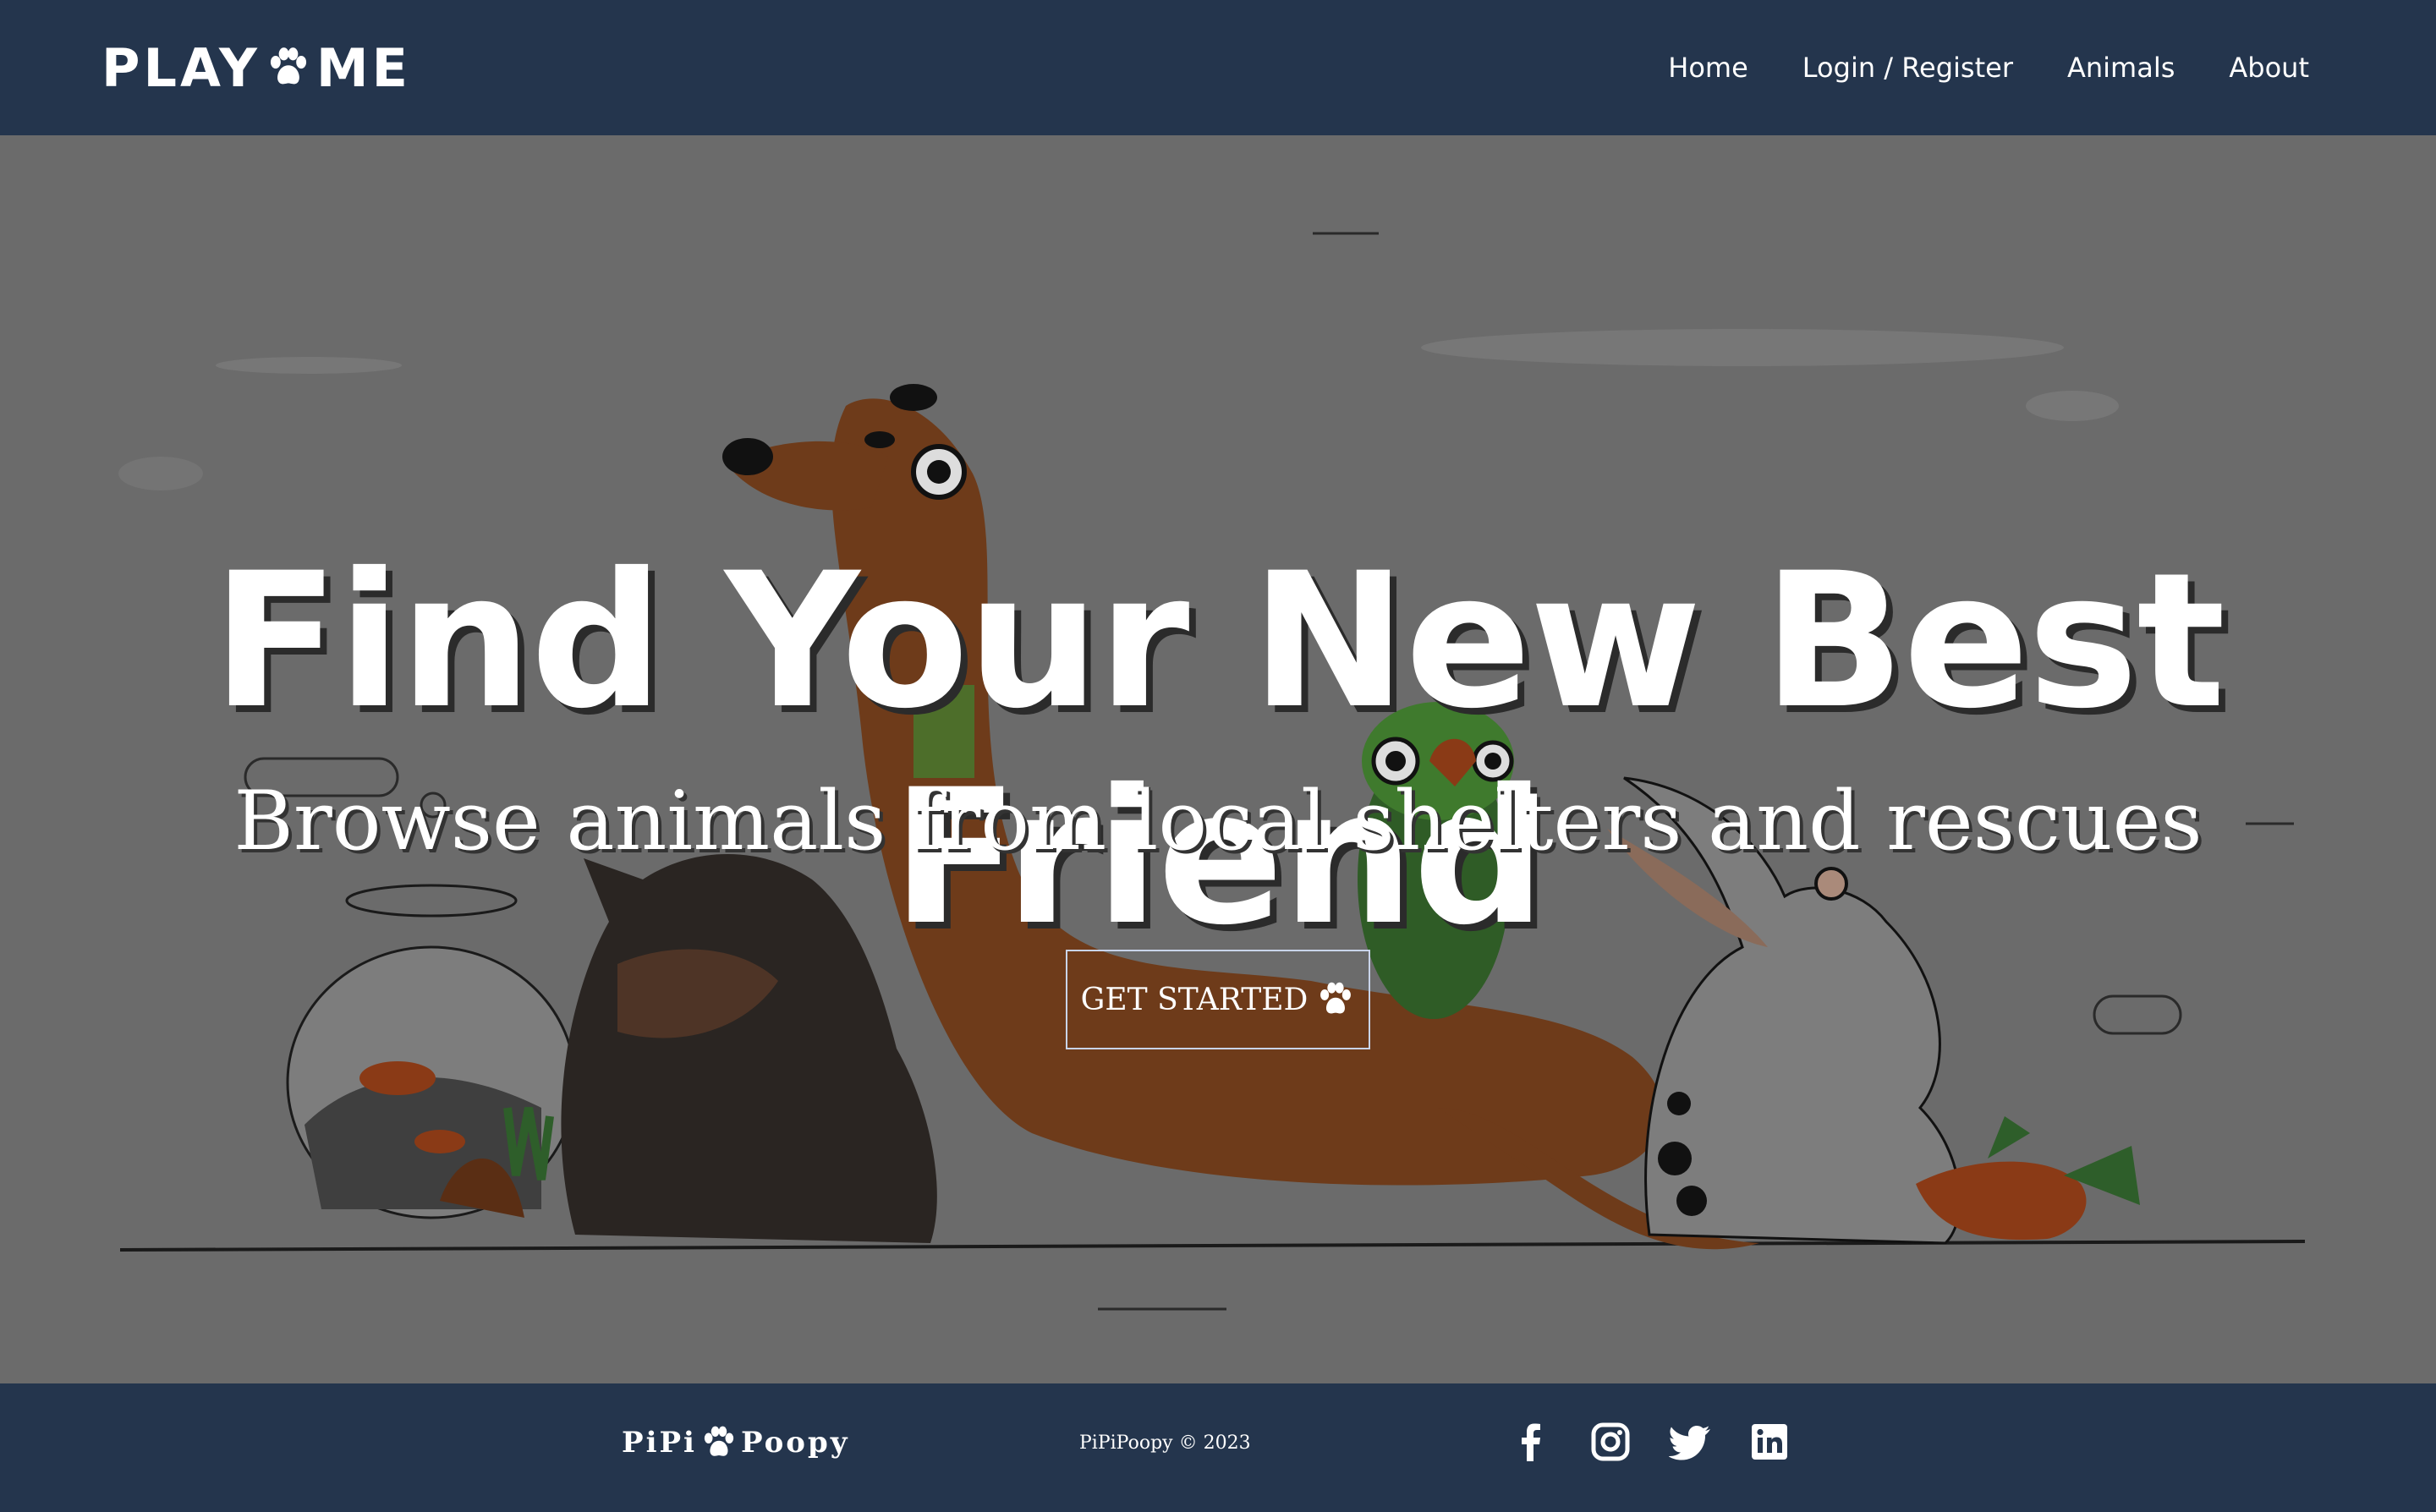 The image size is (2436, 1512). What do you see at coordinates (660, 1443) in the screenshot?
I see `footer-logo-text-left: PiPi` at bounding box center [660, 1443].